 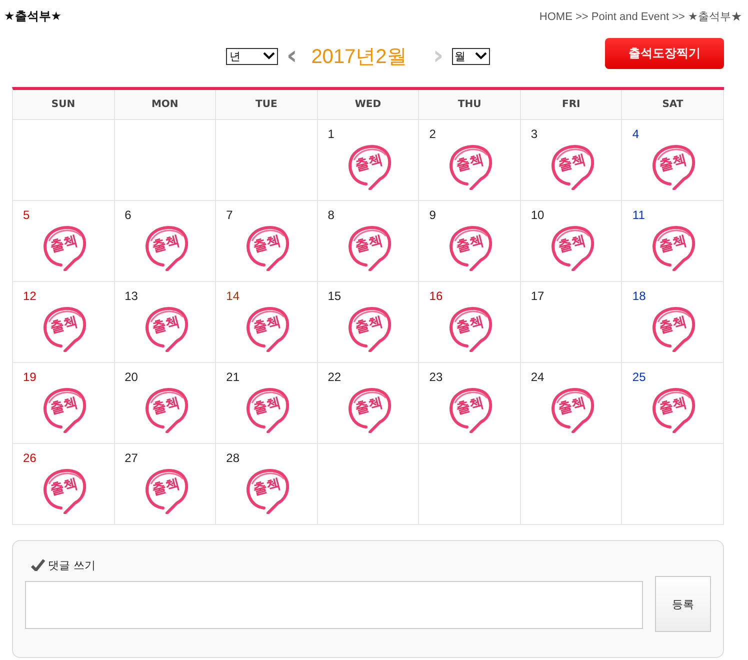 I want to click on day-number: 20, so click(x=131, y=377).